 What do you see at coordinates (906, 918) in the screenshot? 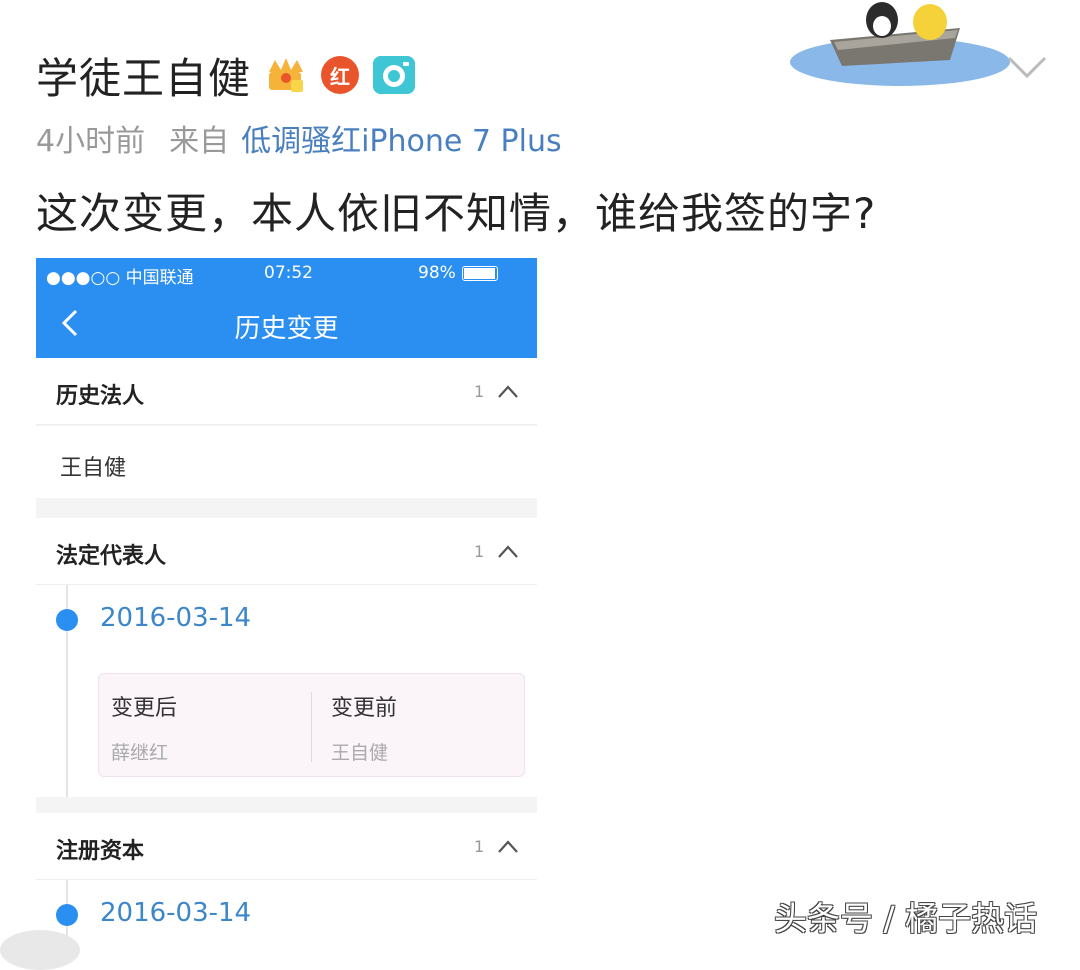
I see `watermark: 头条号 / 橘子热话` at bounding box center [906, 918].